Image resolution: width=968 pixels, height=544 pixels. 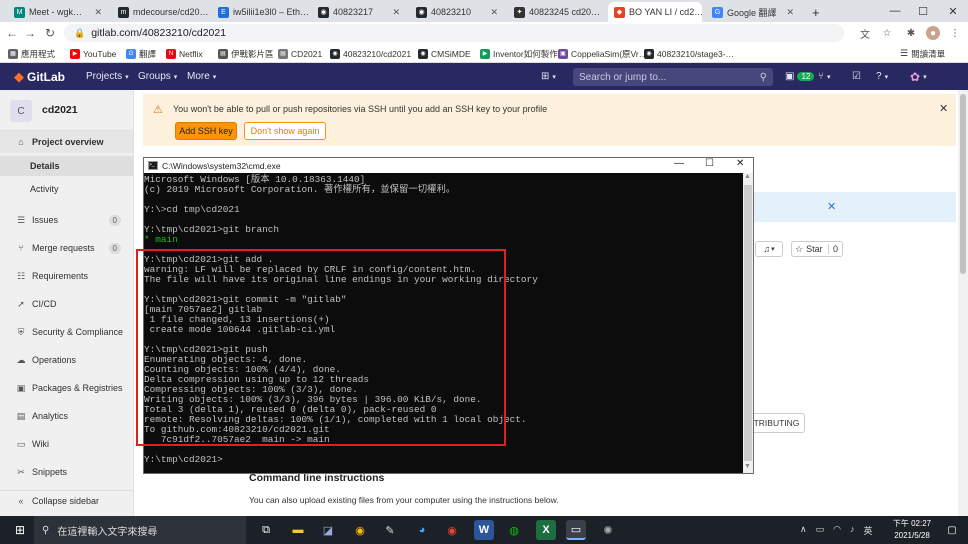 I want to click on sidebar-item-analytics: ▤ Analytics, so click(x=66, y=416).